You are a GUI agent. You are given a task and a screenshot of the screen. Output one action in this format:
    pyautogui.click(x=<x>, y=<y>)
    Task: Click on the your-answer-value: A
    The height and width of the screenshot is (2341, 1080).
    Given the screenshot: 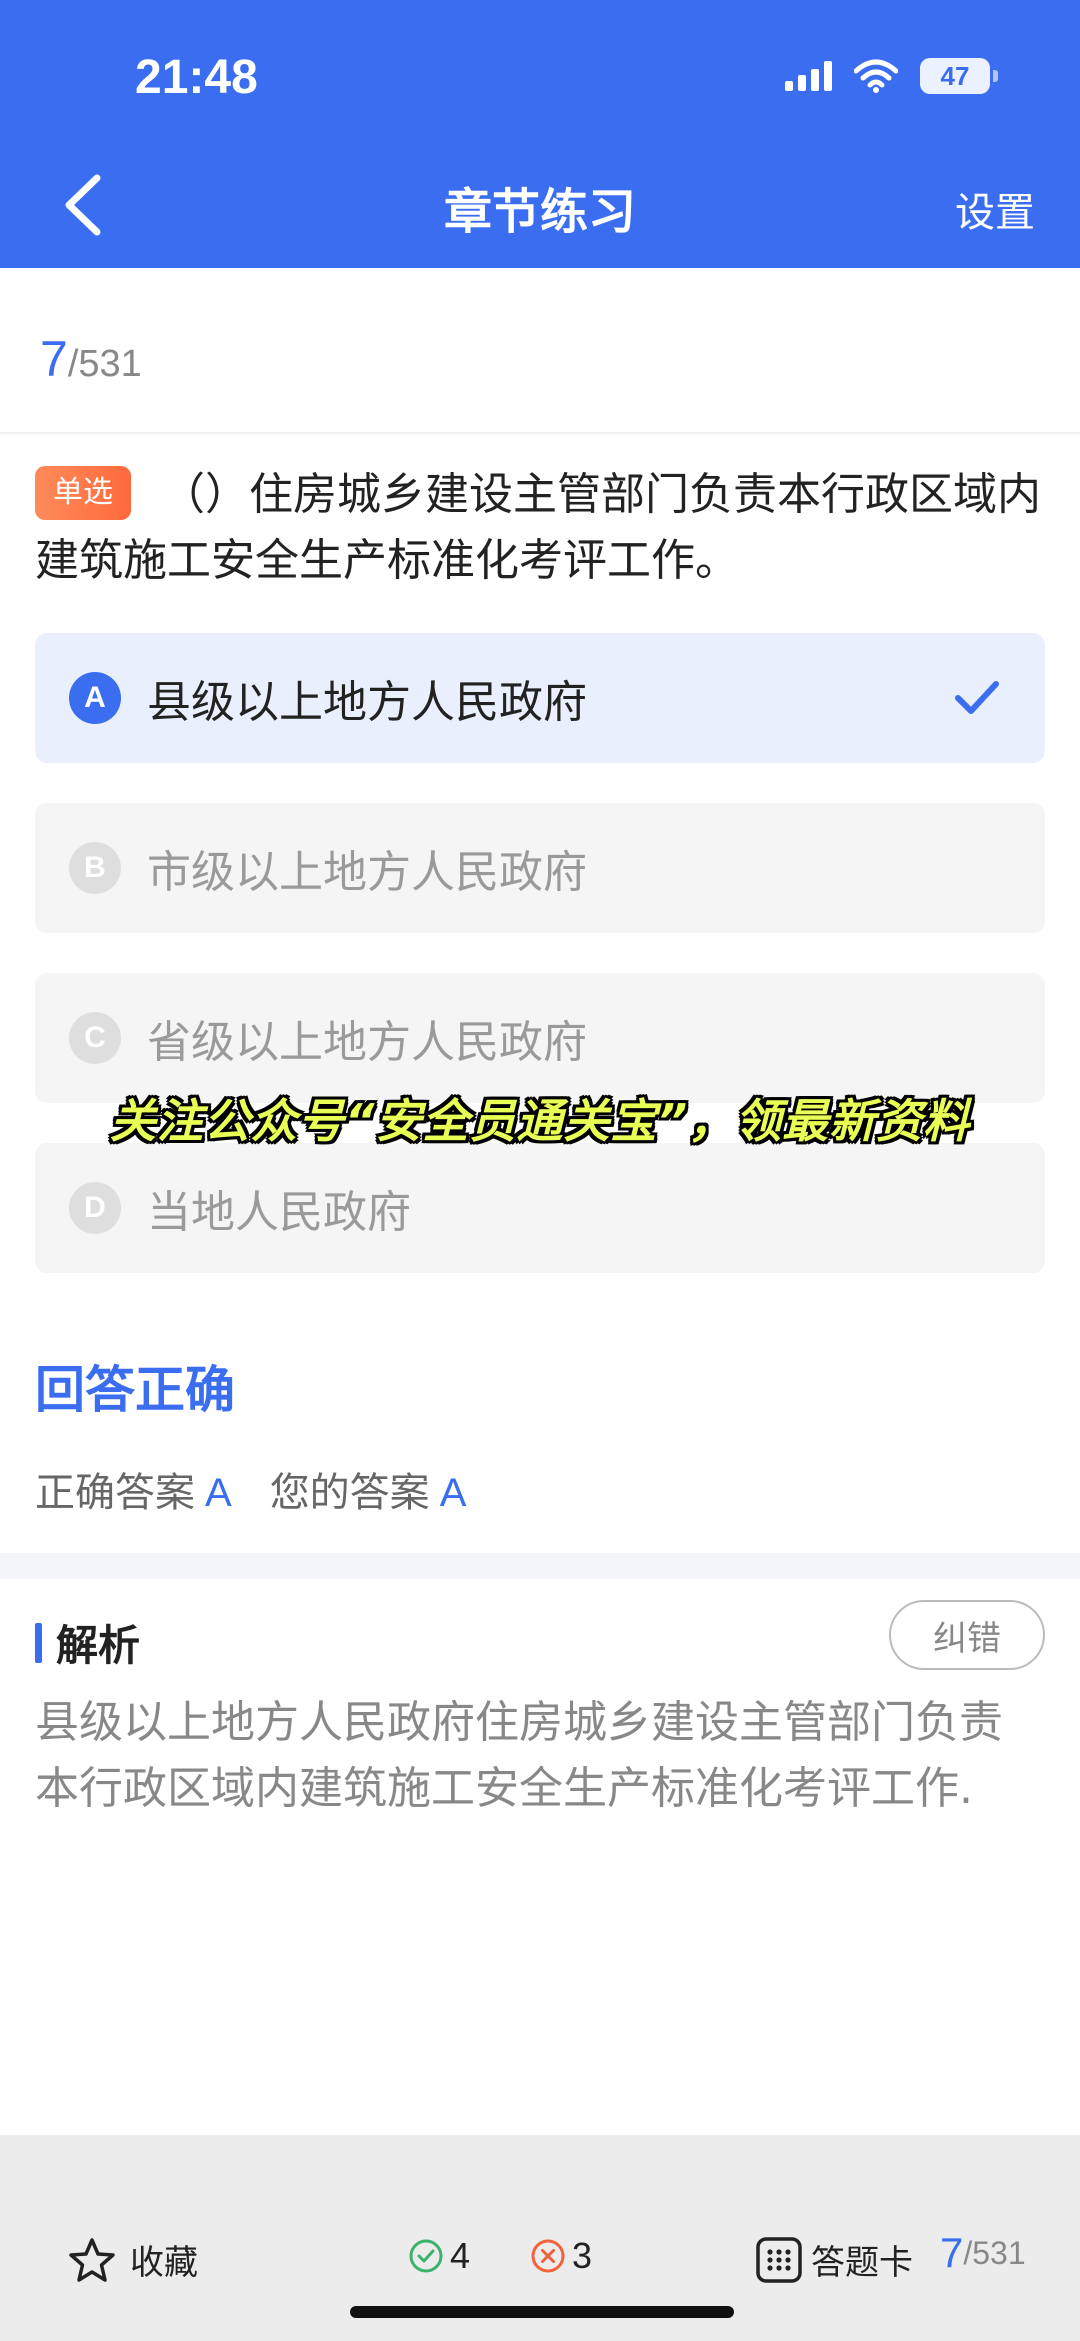 What is the action you would take?
    pyautogui.click(x=453, y=1493)
    